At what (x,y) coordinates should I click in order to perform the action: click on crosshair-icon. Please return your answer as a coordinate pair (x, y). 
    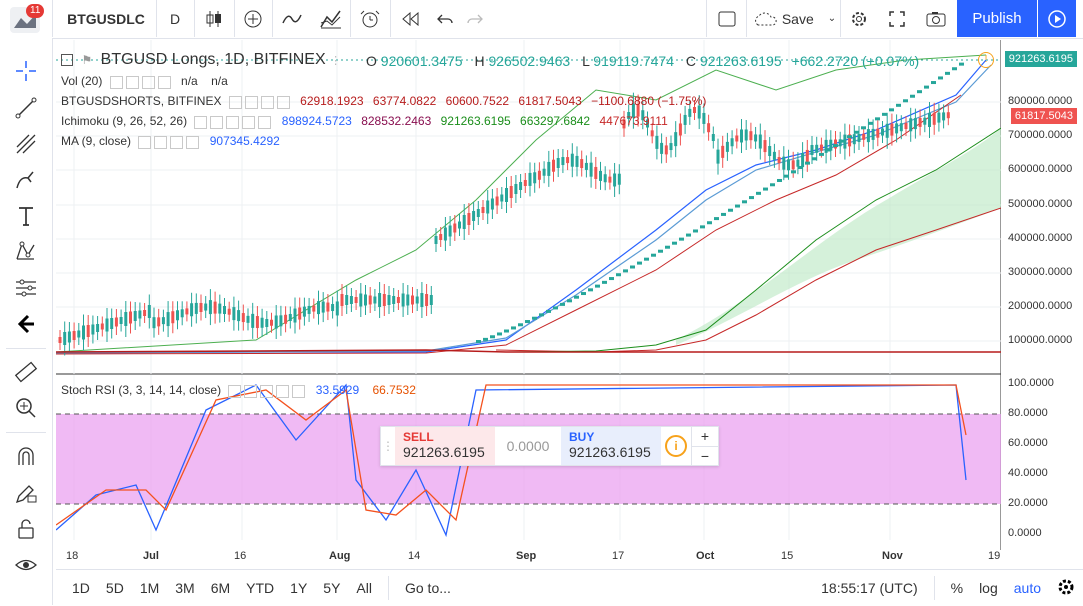
    Looking at the image, I should click on (26, 71).